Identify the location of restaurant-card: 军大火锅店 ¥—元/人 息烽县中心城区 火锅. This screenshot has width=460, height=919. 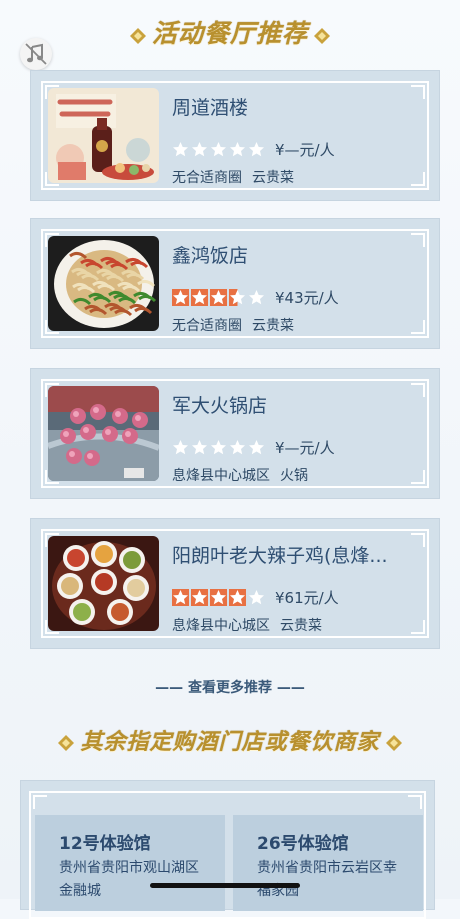
(235, 433).